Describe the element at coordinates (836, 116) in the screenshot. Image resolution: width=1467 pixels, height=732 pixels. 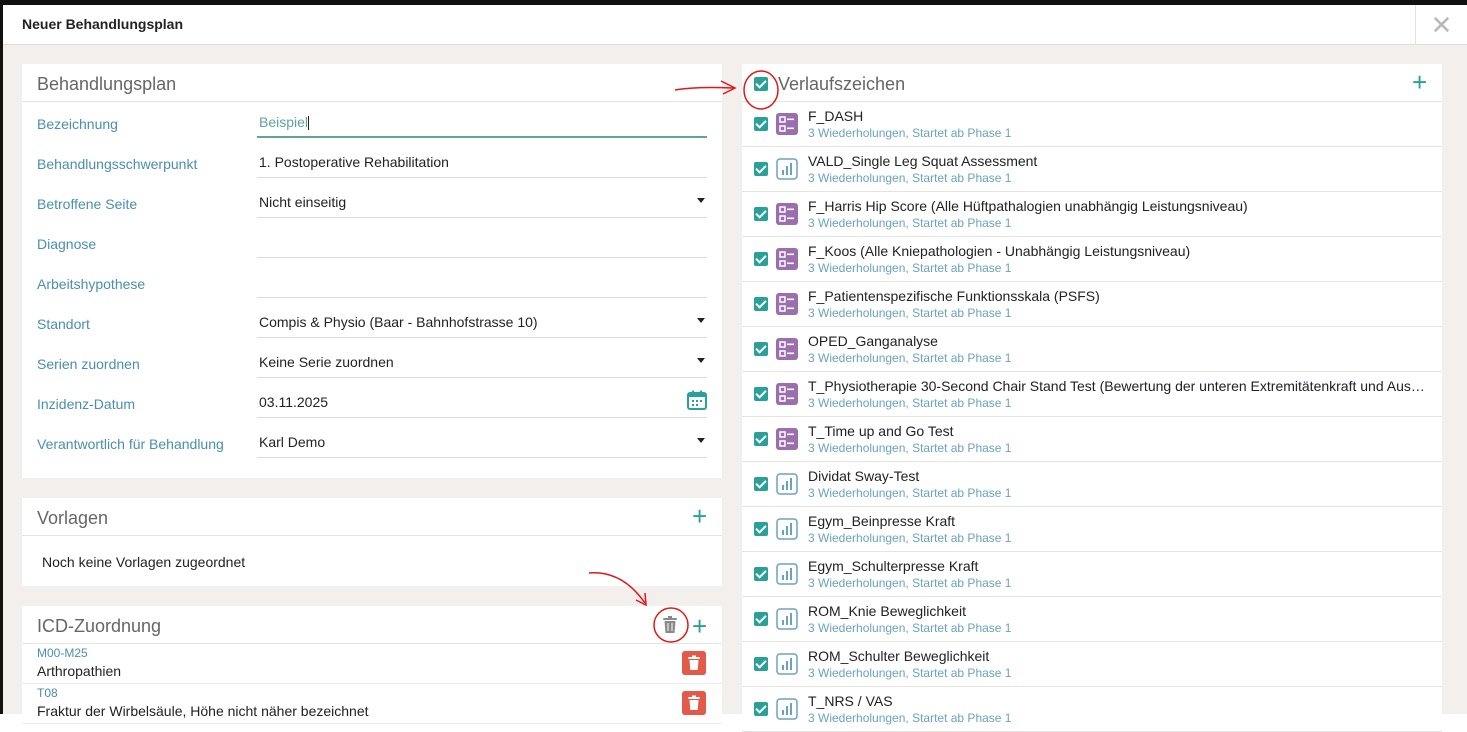
I see `item-name: F_DASH` at that location.